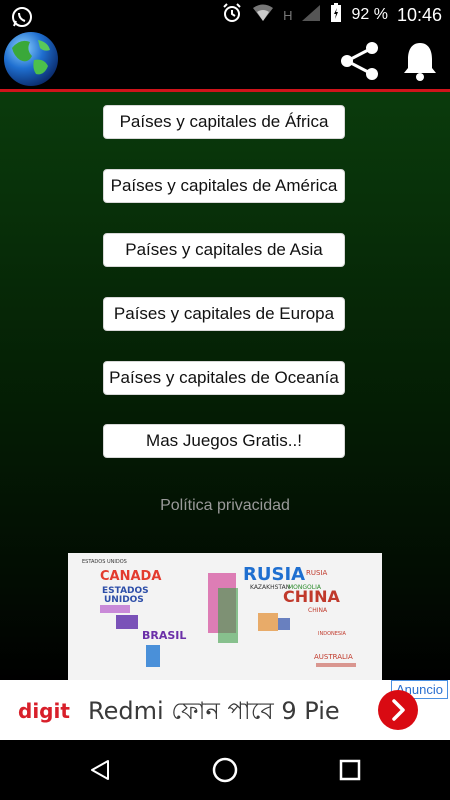  What do you see at coordinates (130, 576) in the screenshot?
I see `wordmap-word: CANADA` at bounding box center [130, 576].